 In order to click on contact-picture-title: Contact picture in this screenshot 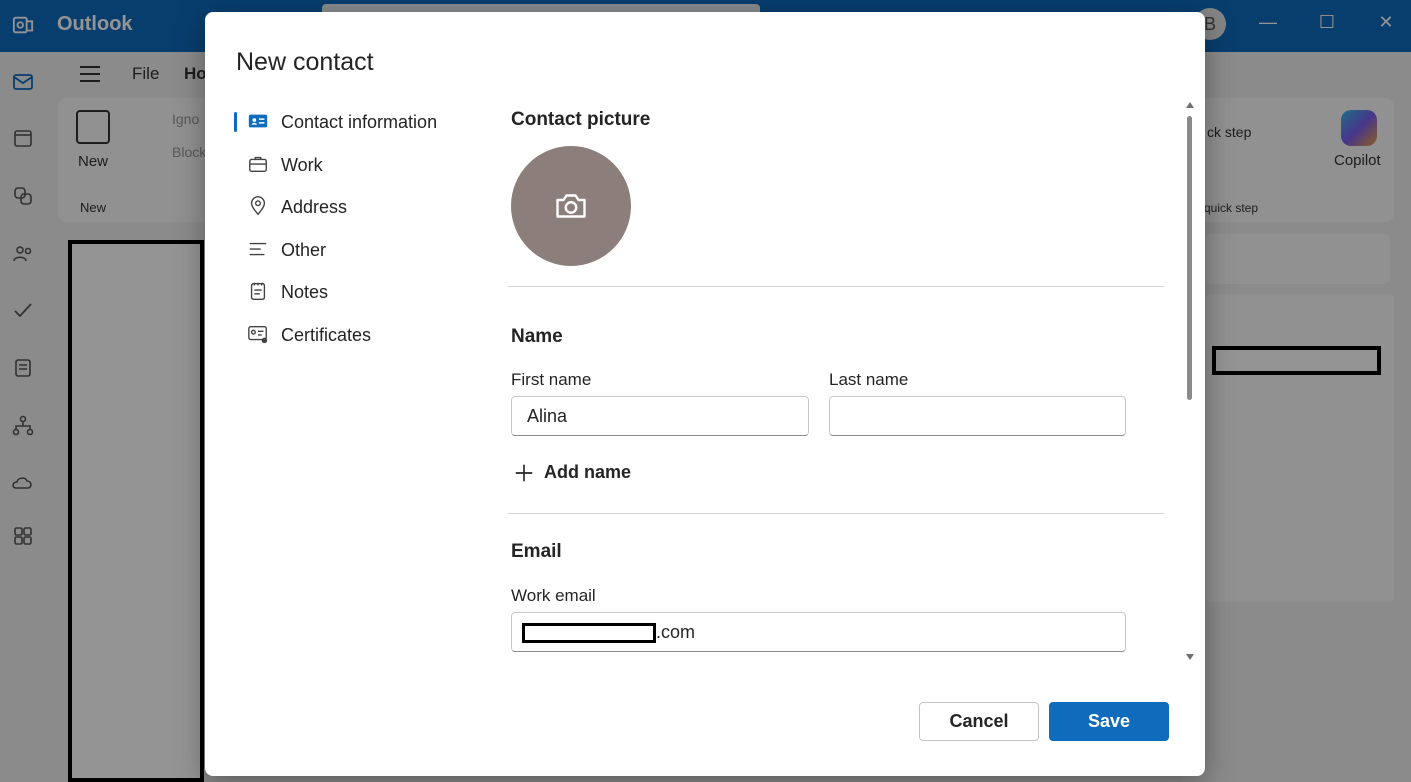, I will do `click(581, 119)`.